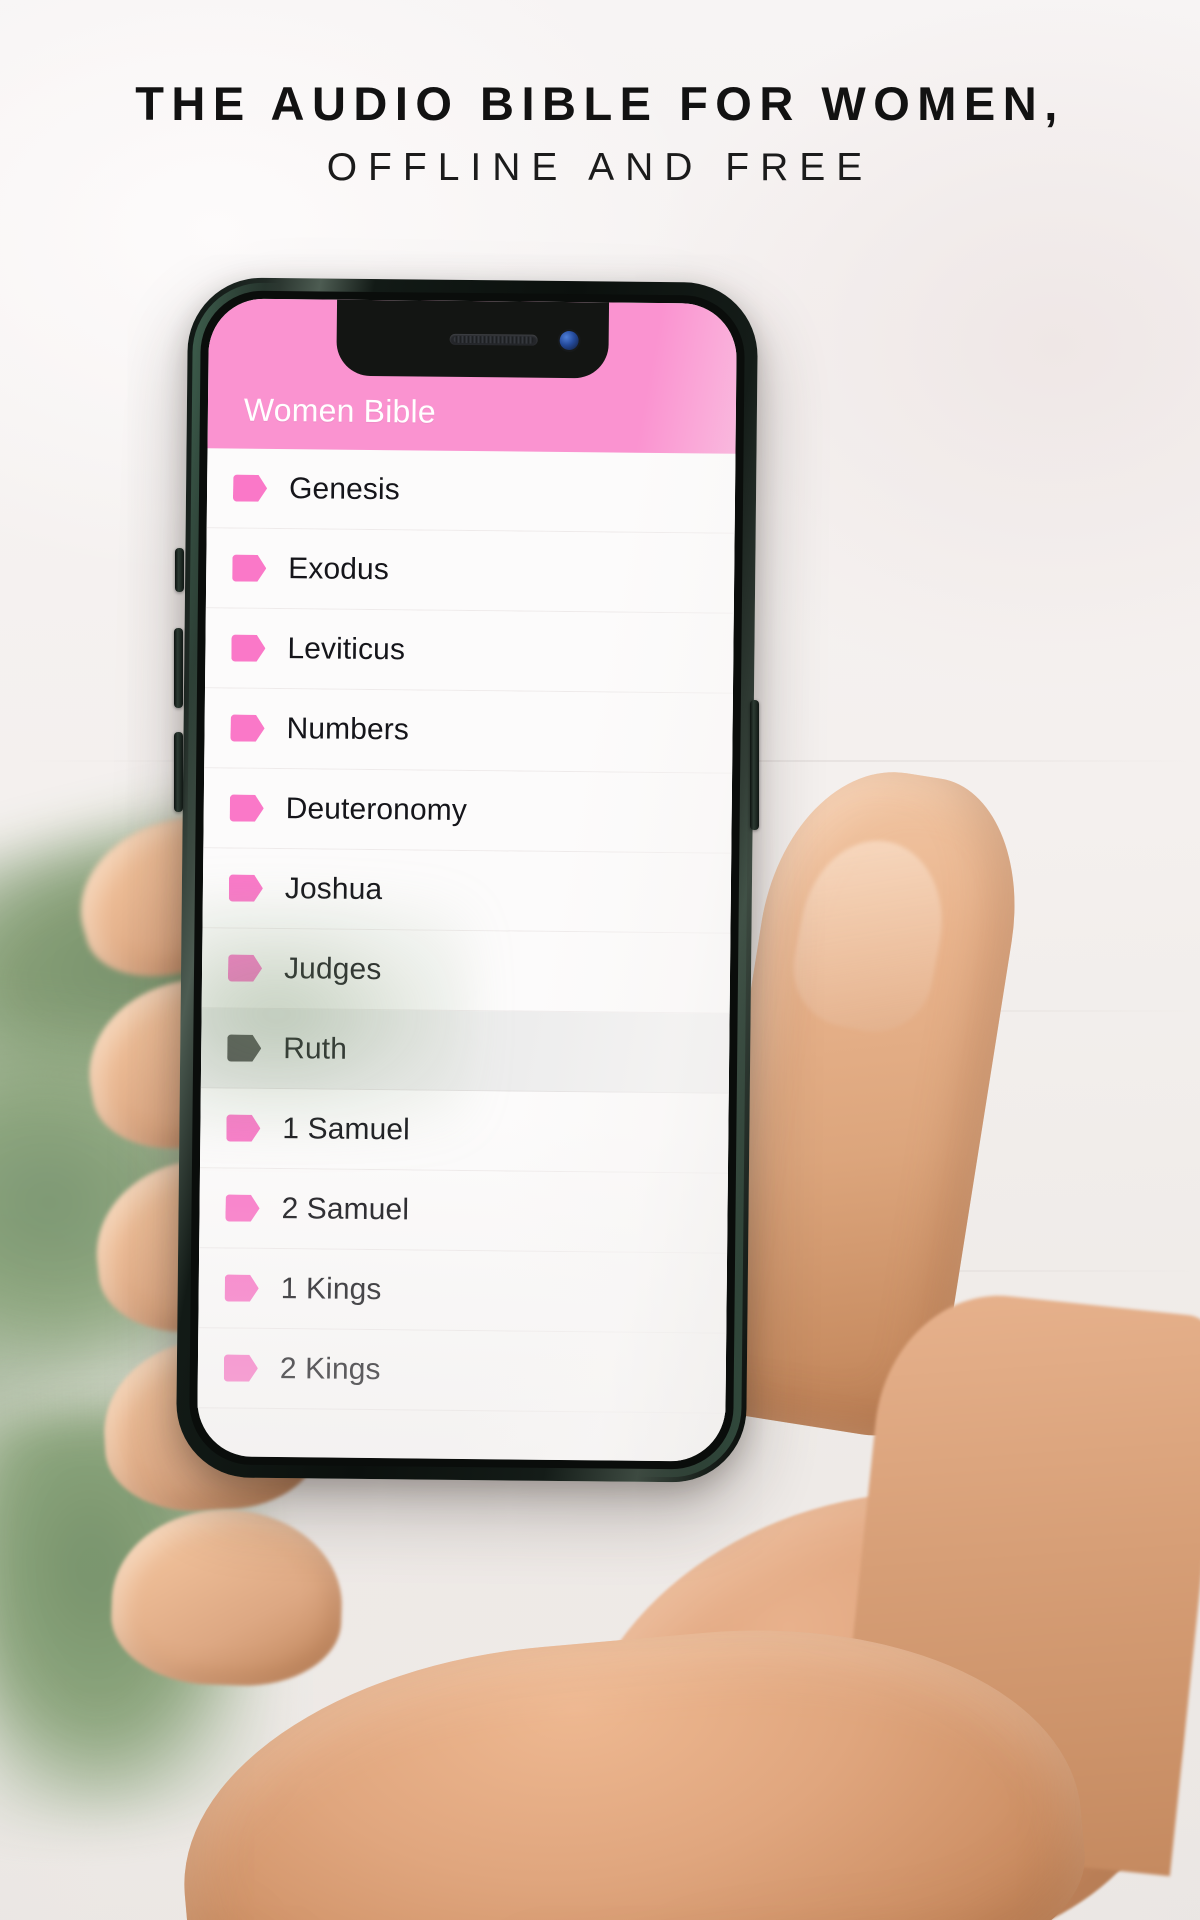 Image resolution: width=1200 pixels, height=1920 pixels. Describe the element at coordinates (493, 339) in the screenshot. I see `speaker-grille-icon` at that location.